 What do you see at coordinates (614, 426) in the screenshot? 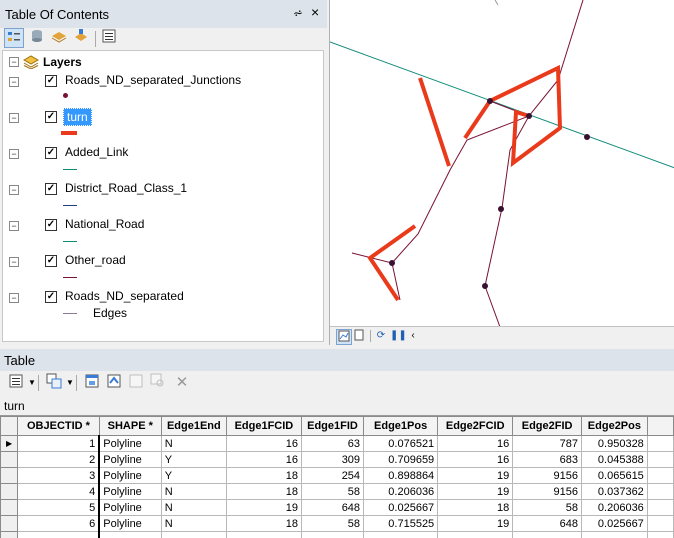
I see `column-header: Edge2Pos` at bounding box center [614, 426].